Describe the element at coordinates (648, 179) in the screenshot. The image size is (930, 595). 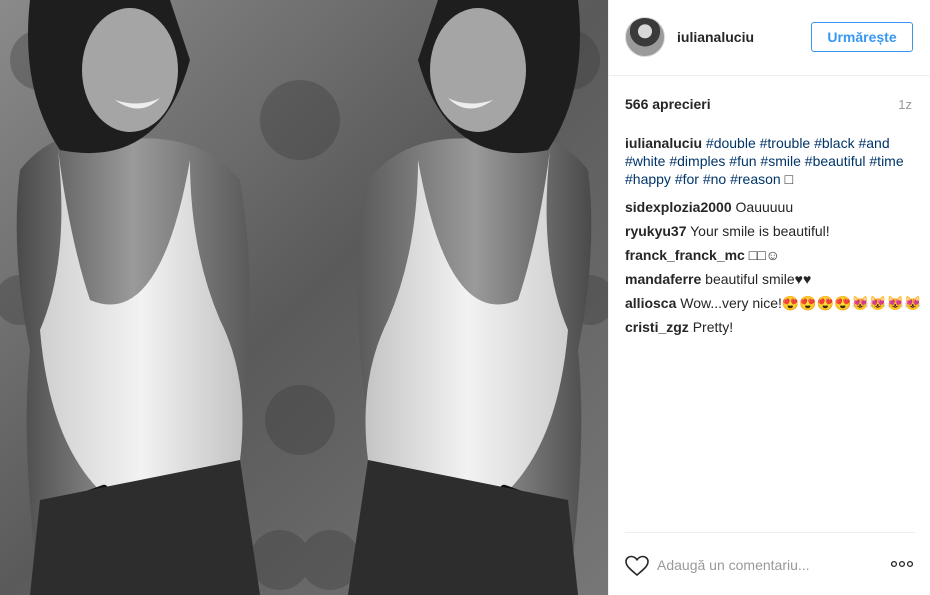
I see `hashtag-link: #happy` at that location.